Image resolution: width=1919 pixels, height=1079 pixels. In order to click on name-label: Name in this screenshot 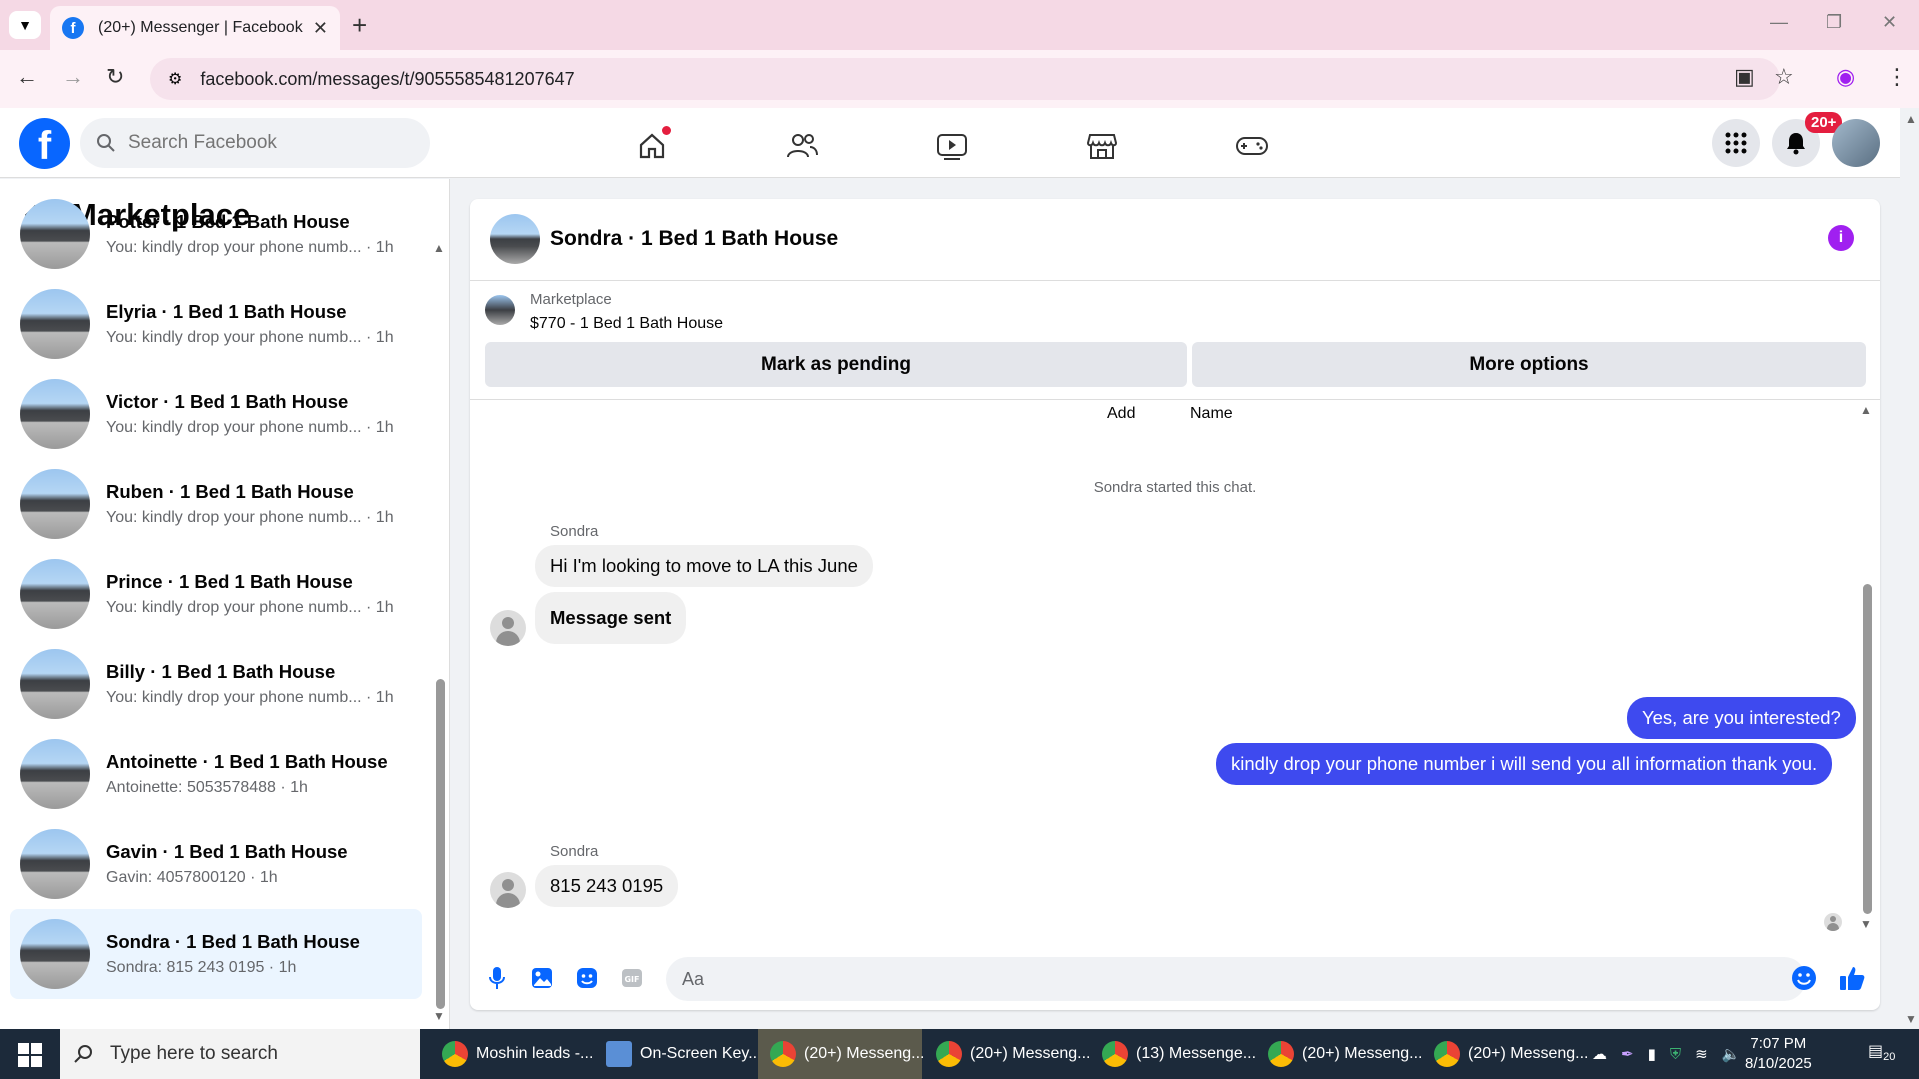, I will do `click(1211, 413)`.